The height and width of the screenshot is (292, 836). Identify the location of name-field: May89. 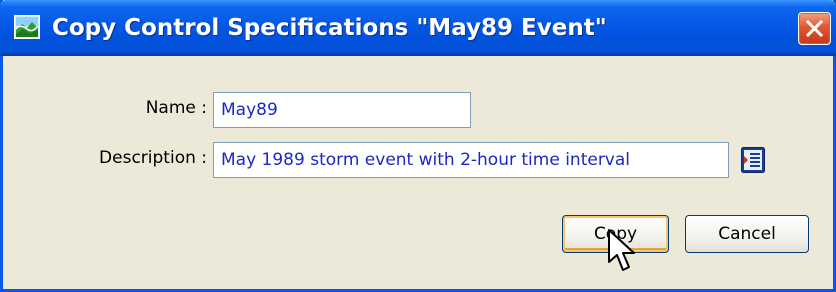
(342, 110).